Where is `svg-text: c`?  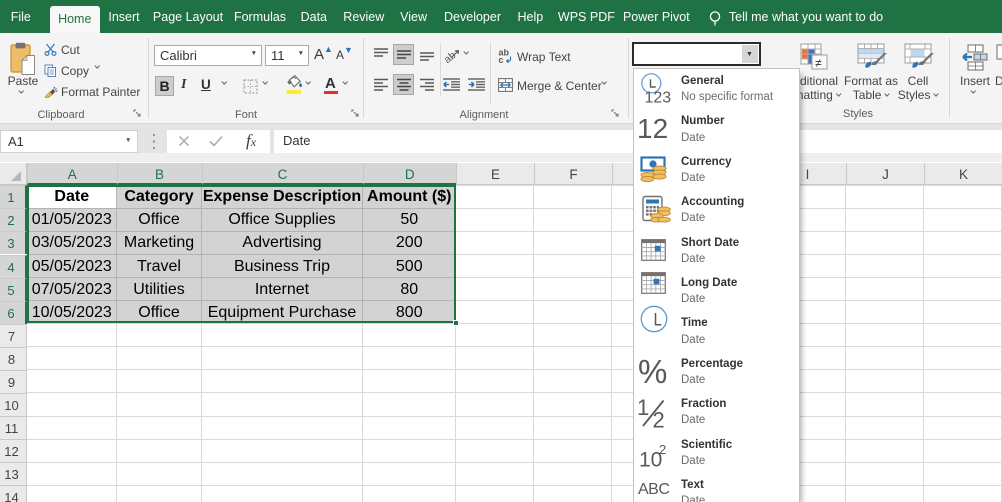
svg-text: c is located at coordinates (501, 59).